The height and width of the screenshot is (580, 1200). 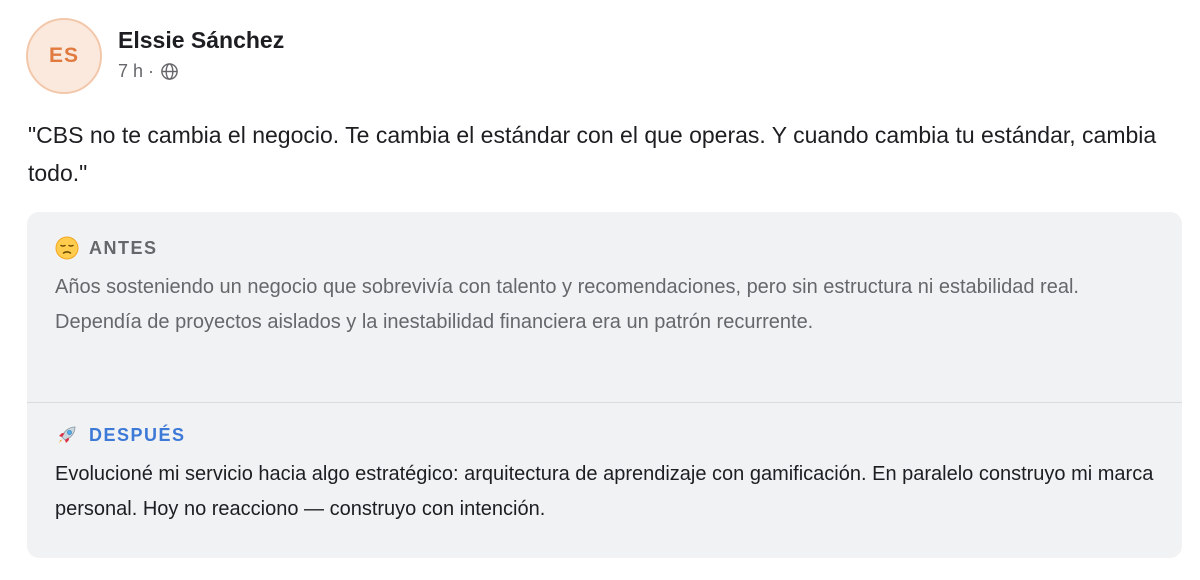 What do you see at coordinates (130, 71) in the screenshot?
I see `post-timestamp: 7 h` at bounding box center [130, 71].